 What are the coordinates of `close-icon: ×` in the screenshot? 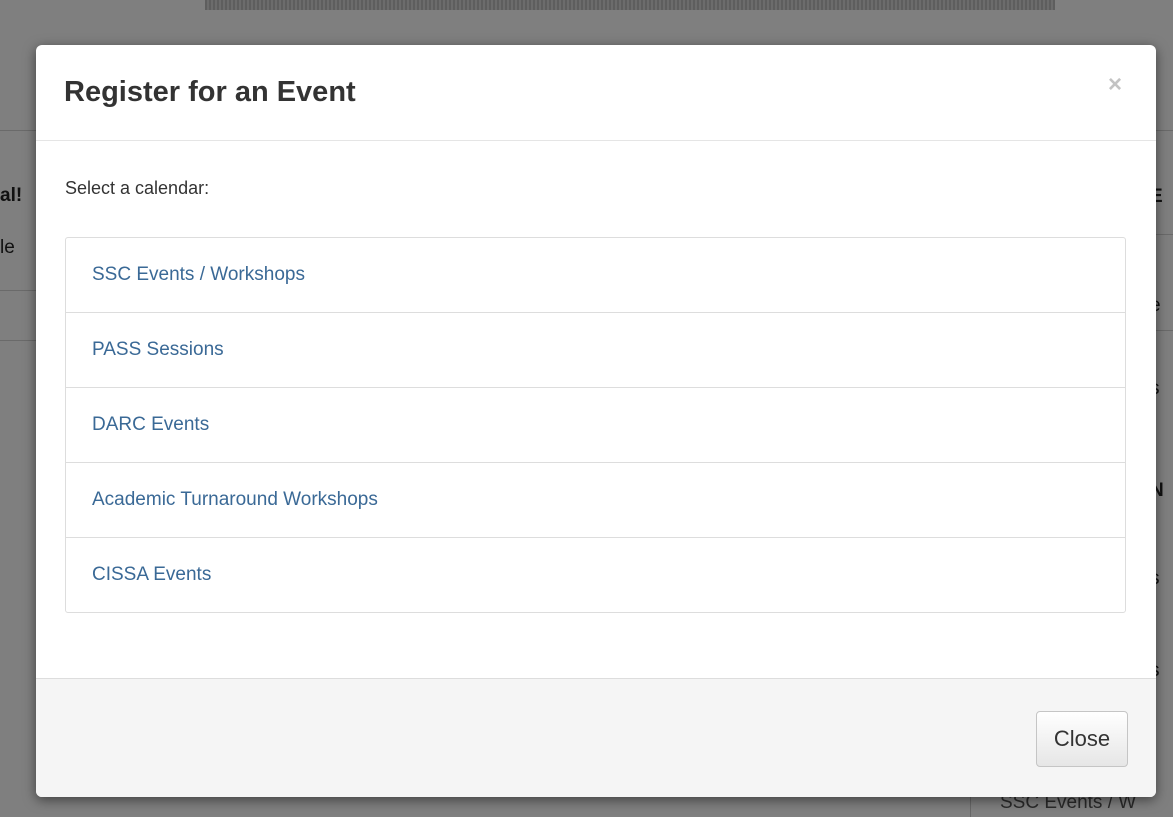 It's located at (1115, 85).